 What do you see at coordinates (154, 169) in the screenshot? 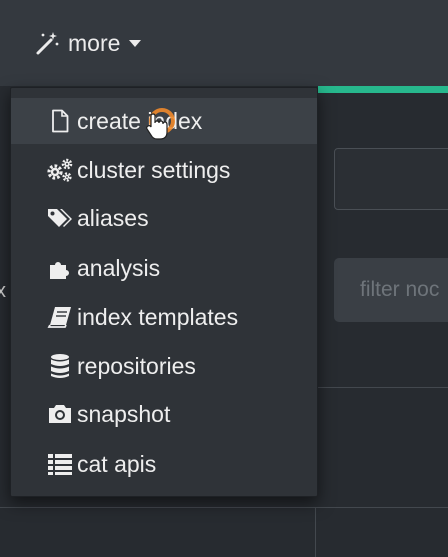
I see `menu-item-label: cluster settings` at bounding box center [154, 169].